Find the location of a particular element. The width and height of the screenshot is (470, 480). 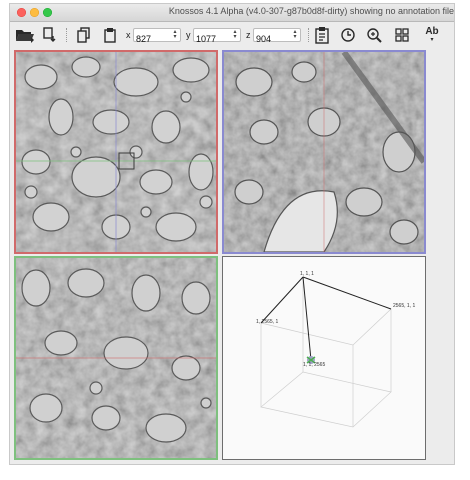

x-stepper-arrows: ▴ ▾ is located at coordinates (175, 34).